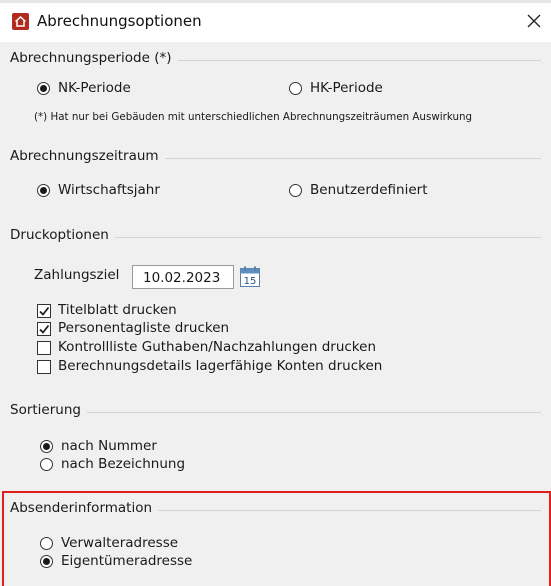 The width and height of the screenshot is (551, 586). Describe the element at coordinates (275, 21) in the screenshot. I see `title-bar: Abrechnungsoptionen` at that location.